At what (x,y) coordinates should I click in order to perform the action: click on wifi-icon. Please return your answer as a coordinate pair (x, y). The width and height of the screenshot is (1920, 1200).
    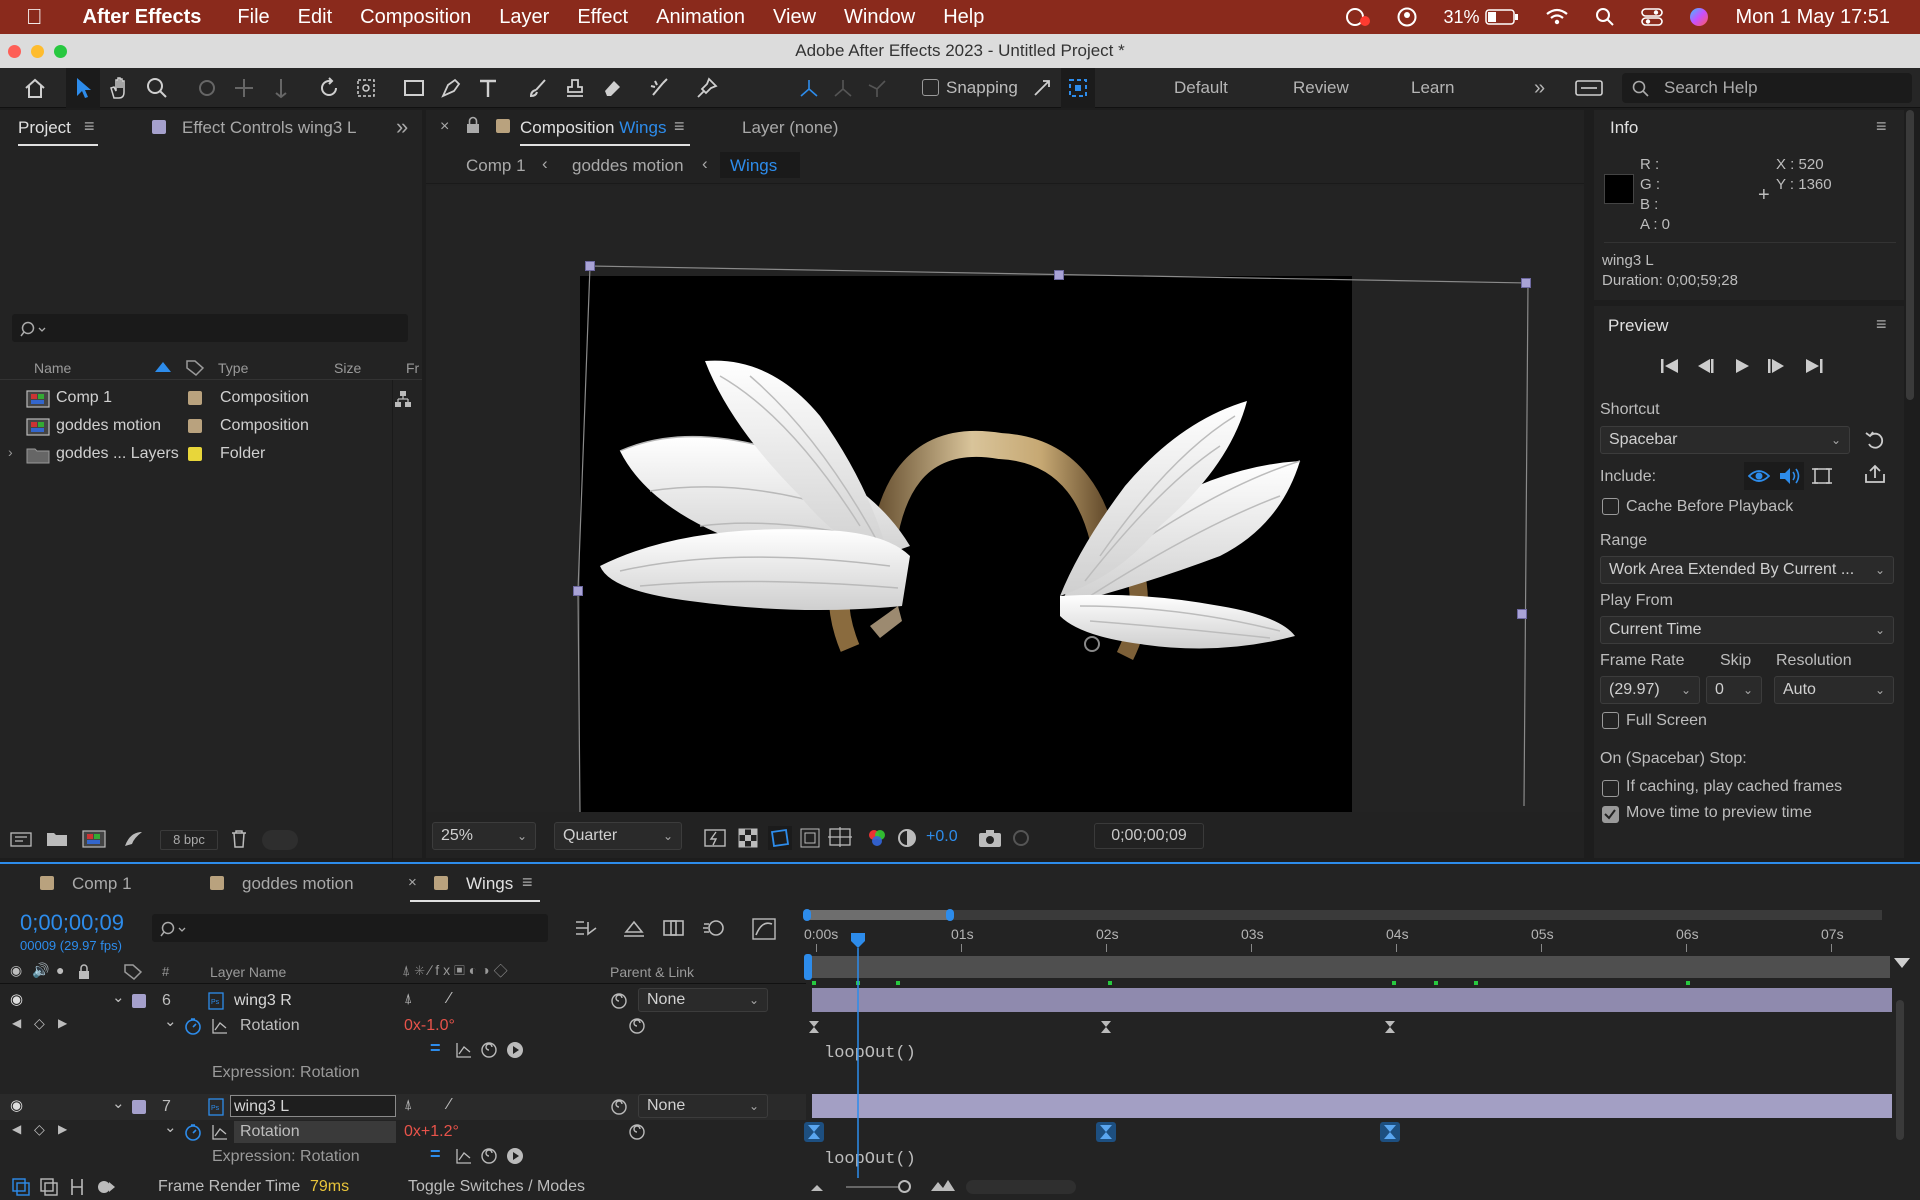
    Looking at the image, I should click on (1557, 17).